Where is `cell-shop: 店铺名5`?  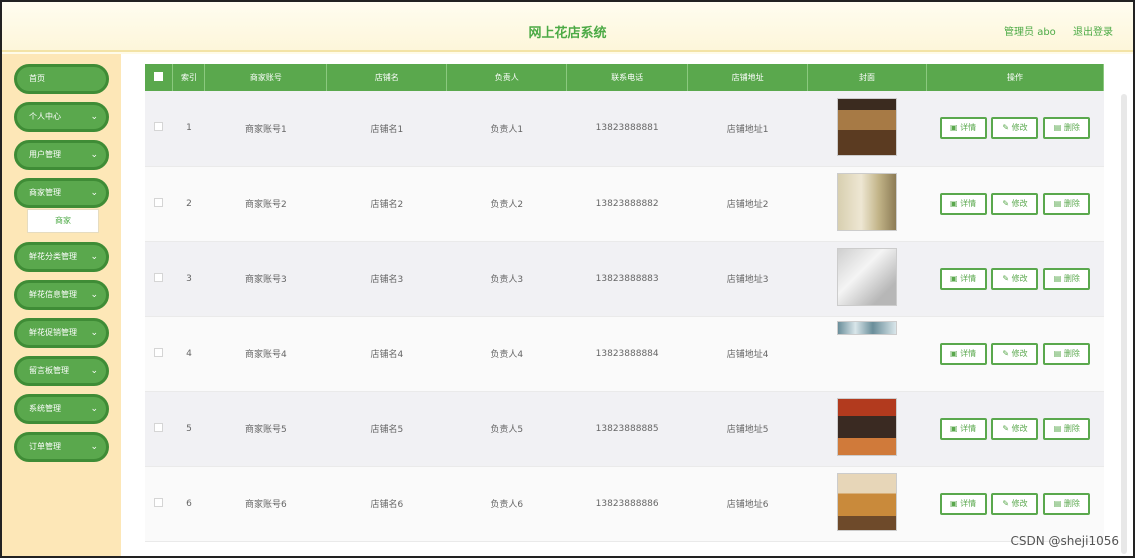
cell-shop: 店铺名5 is located at coordinates (386, 429).